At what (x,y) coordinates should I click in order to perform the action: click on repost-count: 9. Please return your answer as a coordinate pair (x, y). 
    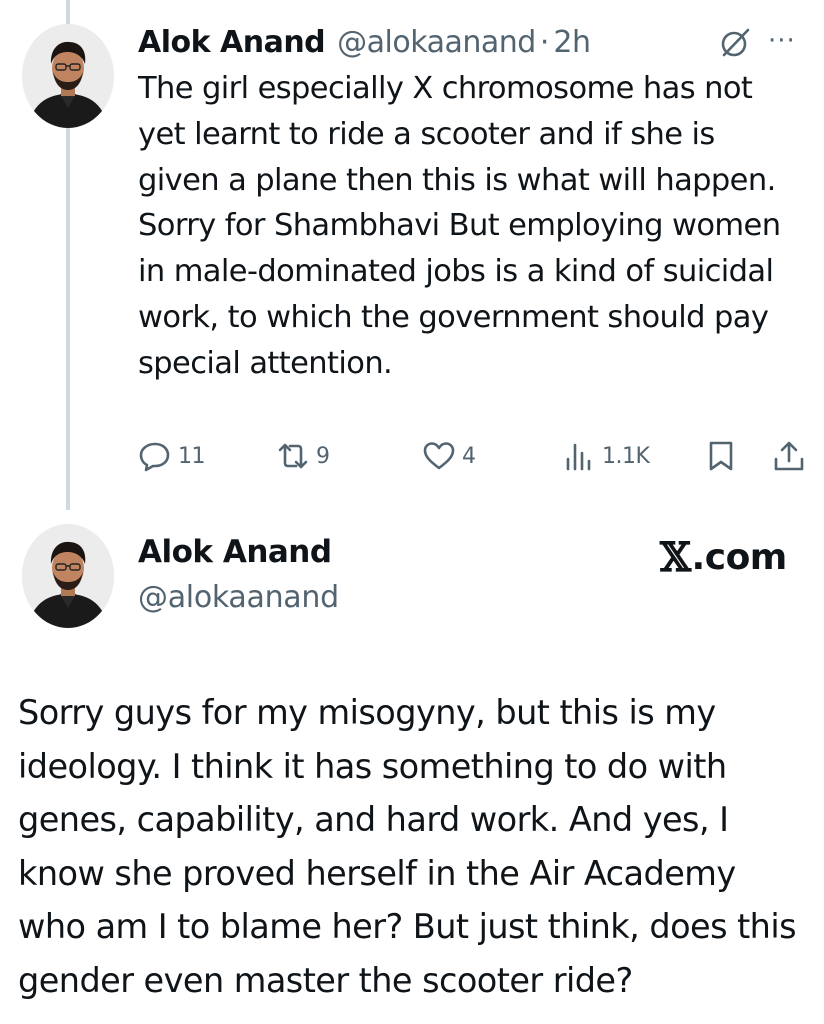
    Looking at the image, I should click on (323, 456).